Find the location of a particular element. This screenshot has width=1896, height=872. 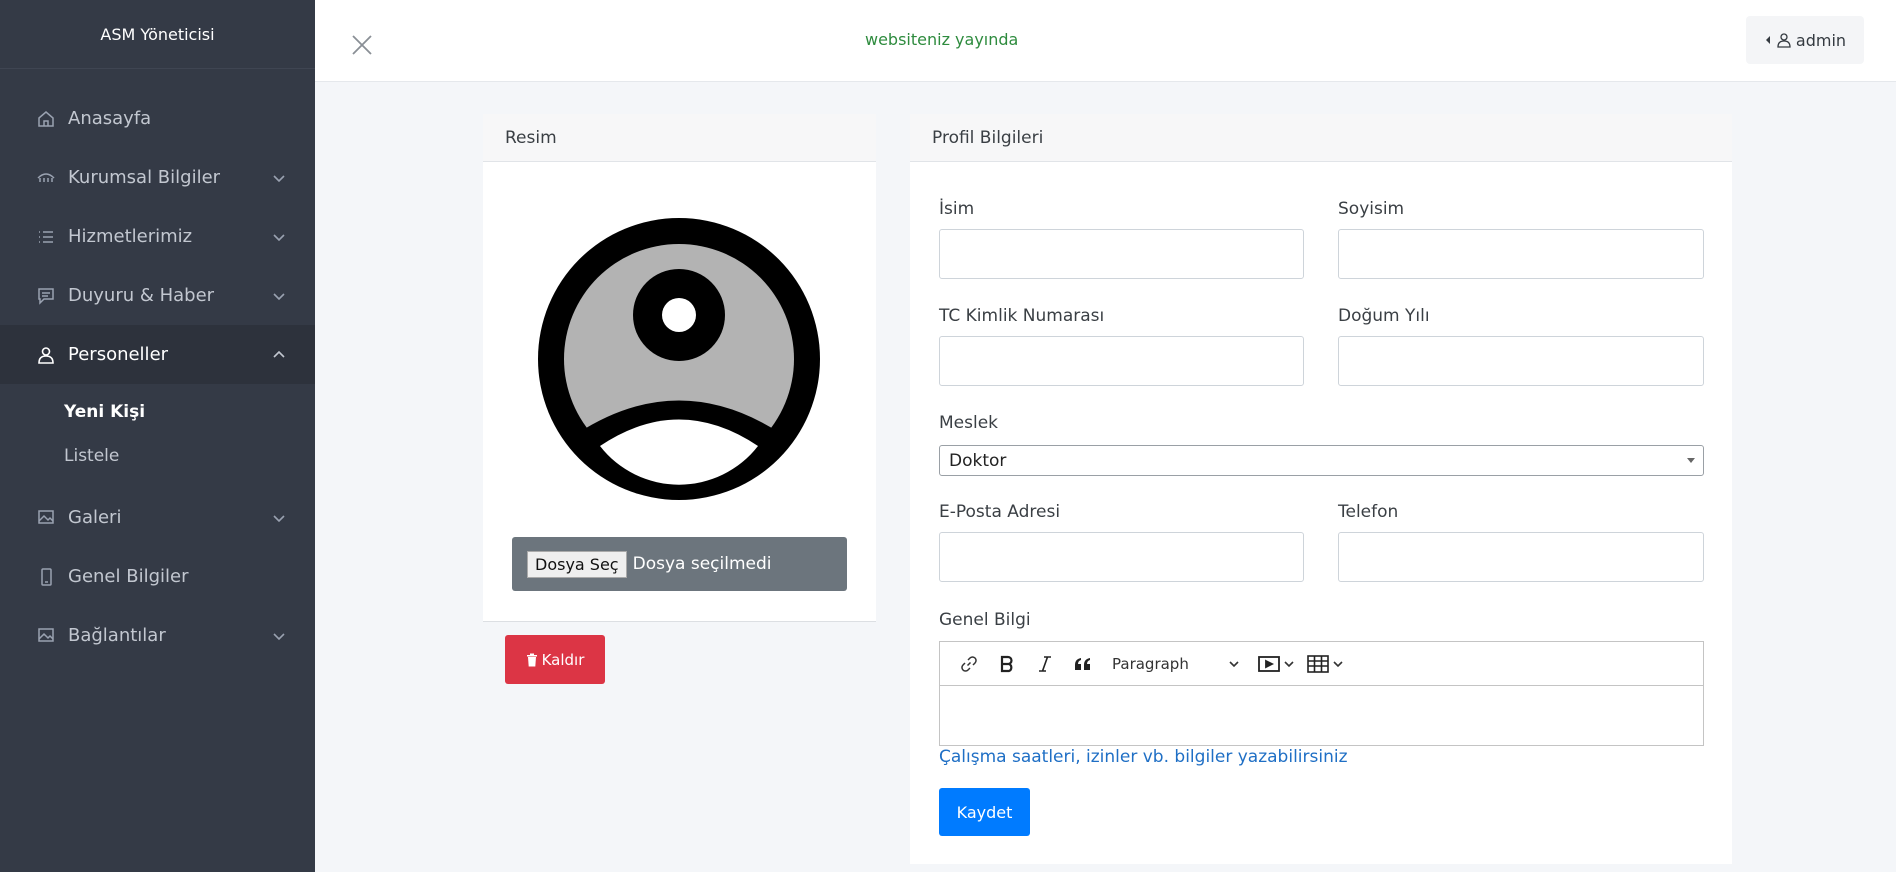

file-status-text: Dosya seçilmedi is located at coordinates (702, 564).